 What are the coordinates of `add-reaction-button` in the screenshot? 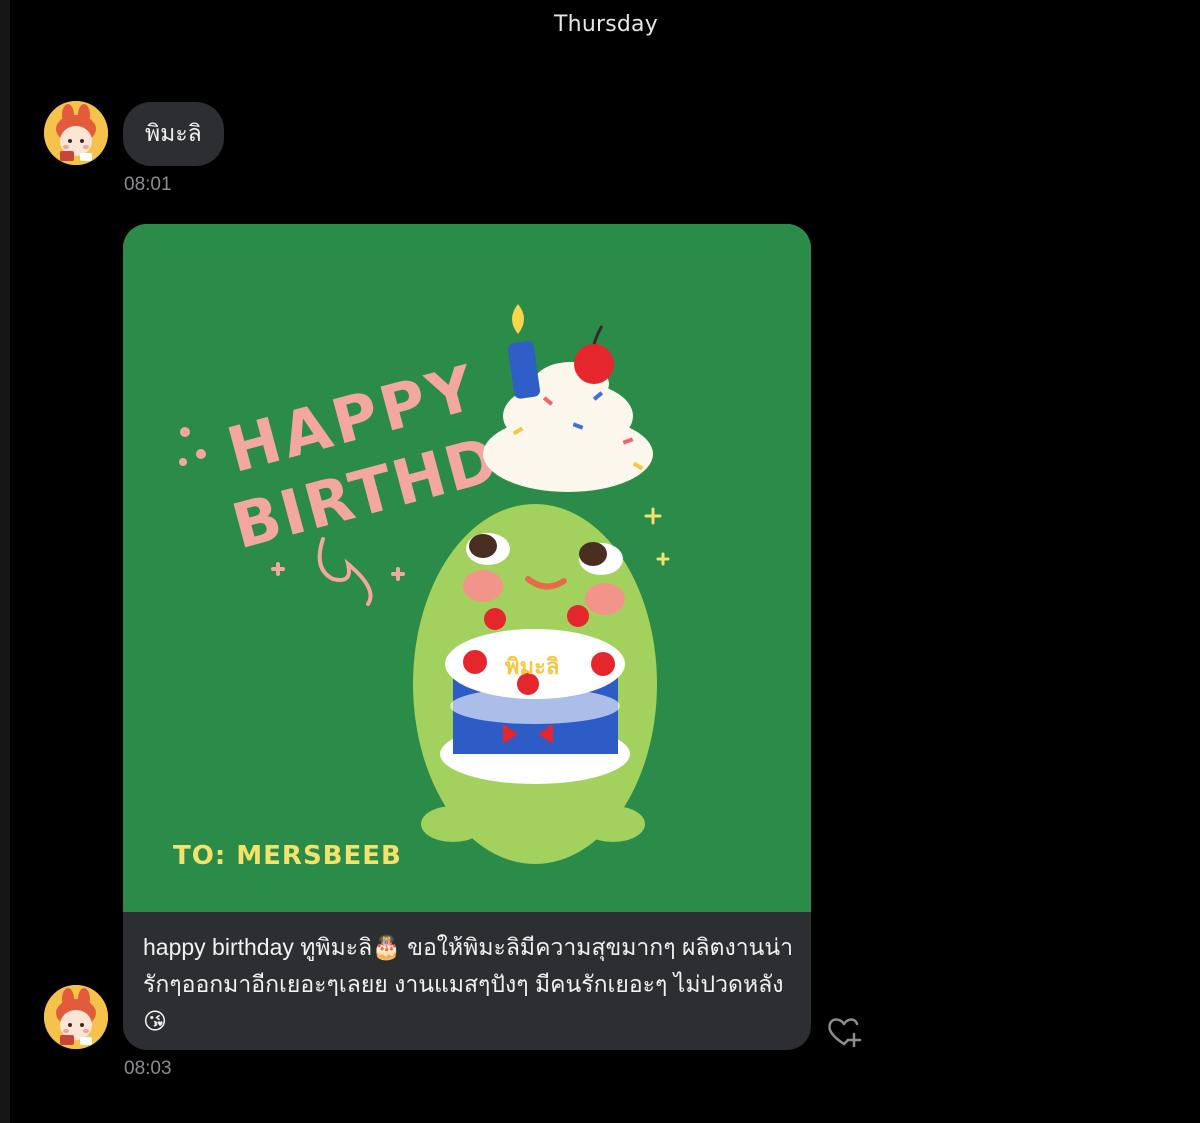 It's located at (844, 1032).